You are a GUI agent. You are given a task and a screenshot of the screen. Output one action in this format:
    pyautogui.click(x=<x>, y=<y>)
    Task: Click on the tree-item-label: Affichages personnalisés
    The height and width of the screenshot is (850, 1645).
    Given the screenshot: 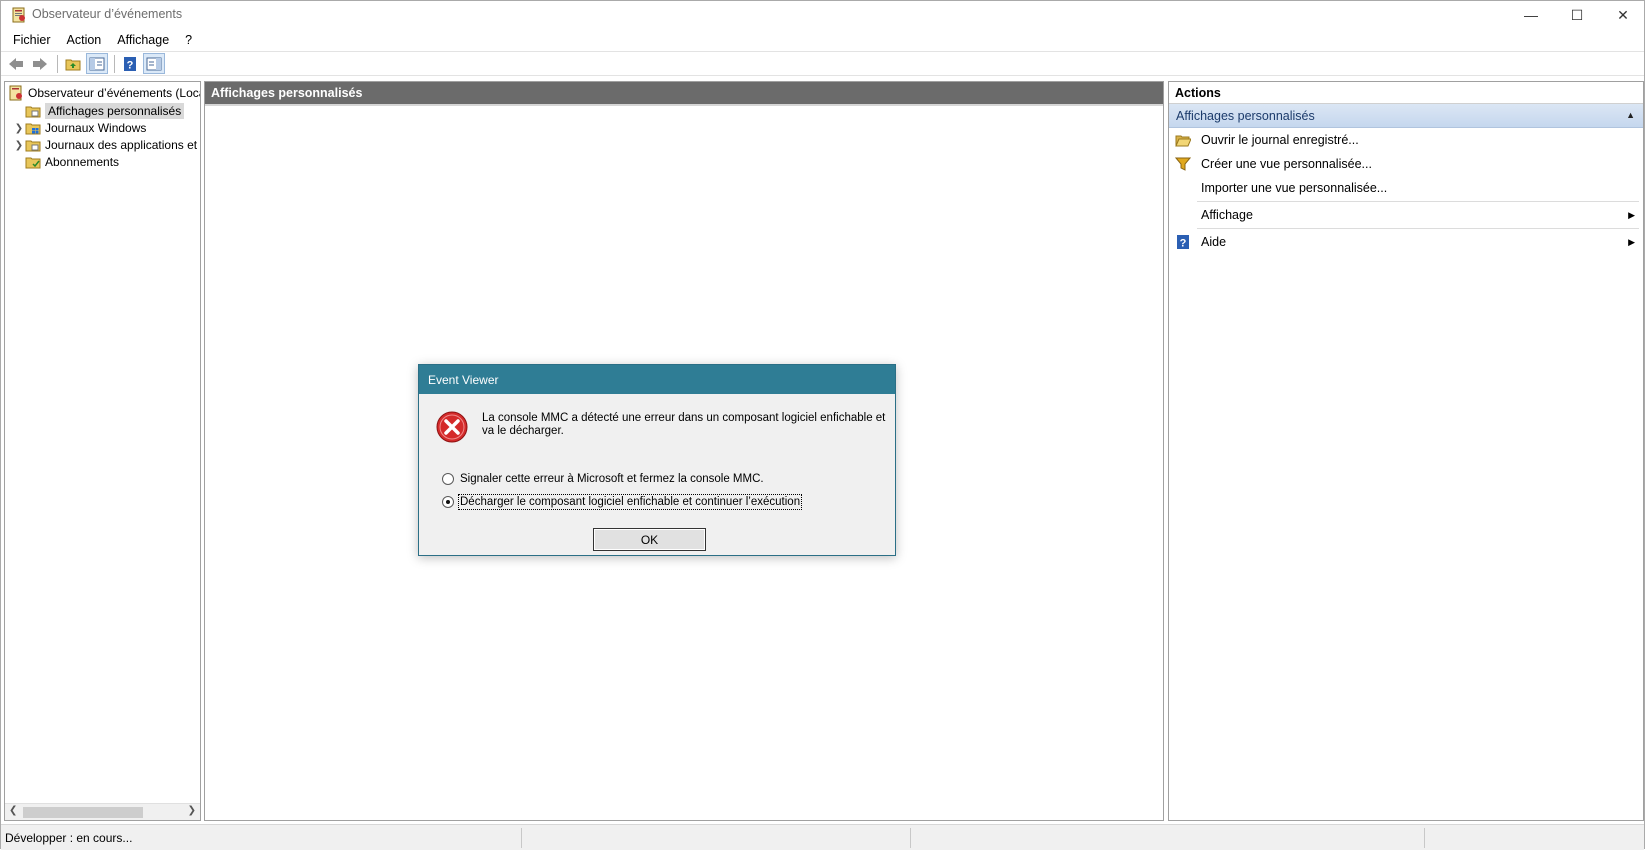 What is the action you would take?
    pyautogui.click(x=115, y=111)
    